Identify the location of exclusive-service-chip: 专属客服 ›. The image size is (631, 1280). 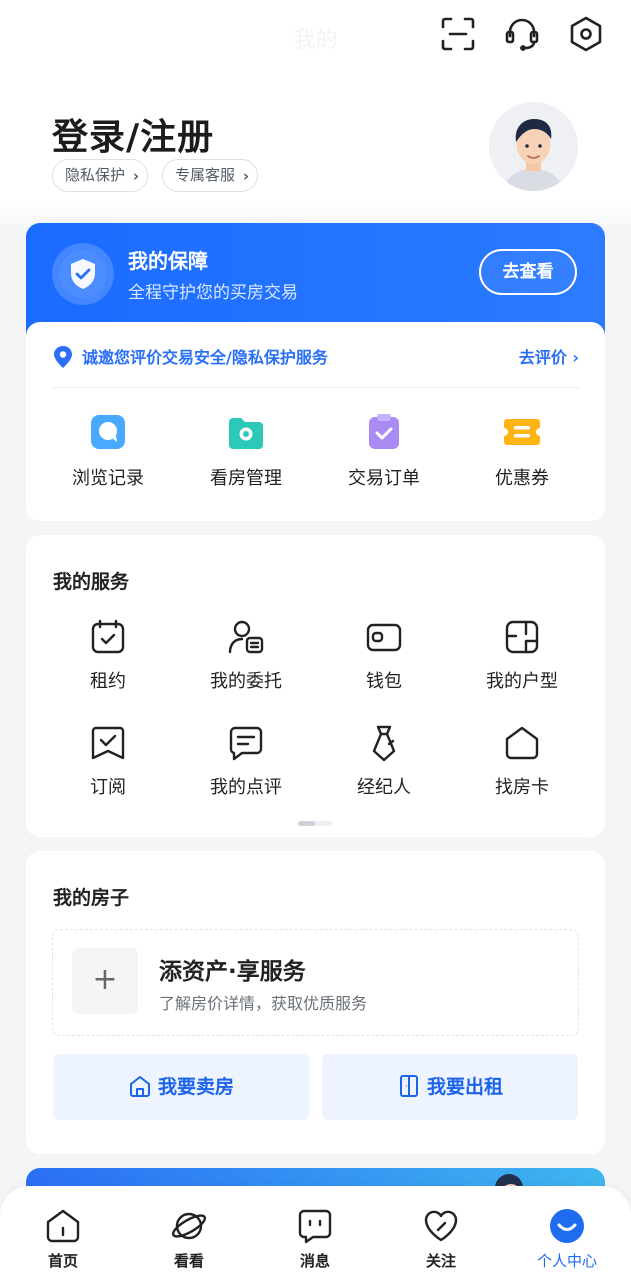
(210, 175).